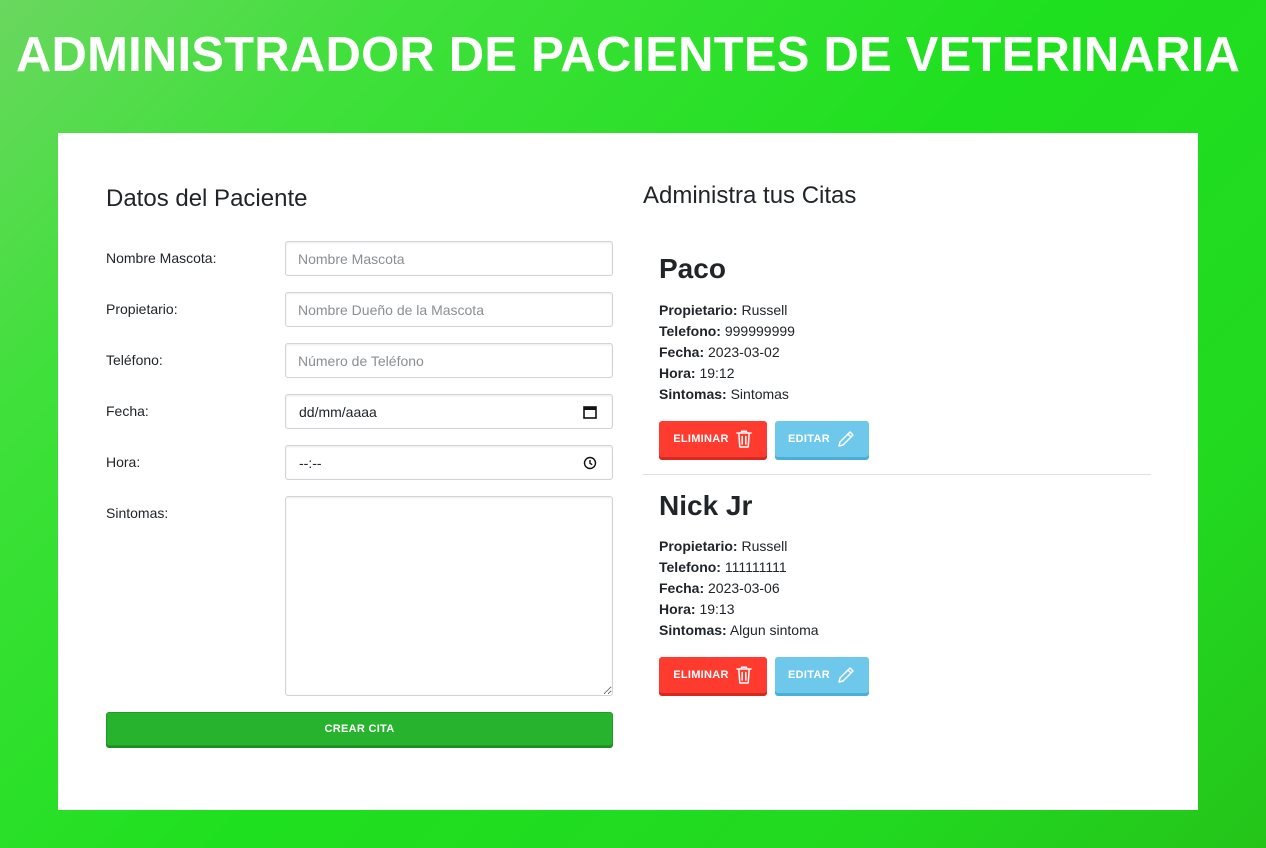  I want to click on symptoms-textarea, so click(449, 596).